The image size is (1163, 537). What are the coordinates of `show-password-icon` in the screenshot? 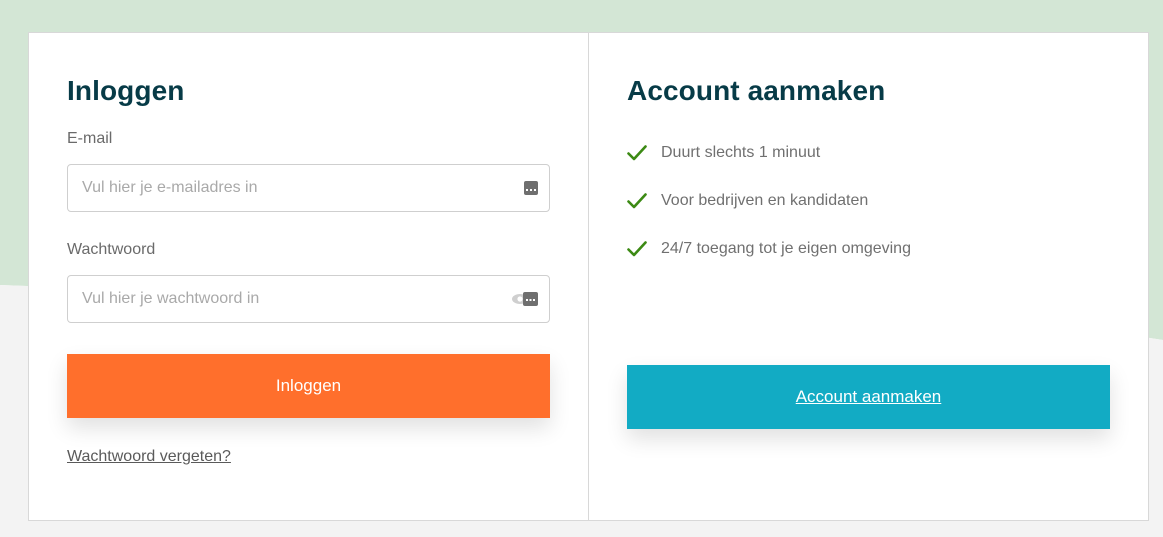 It's located at (525, 299).